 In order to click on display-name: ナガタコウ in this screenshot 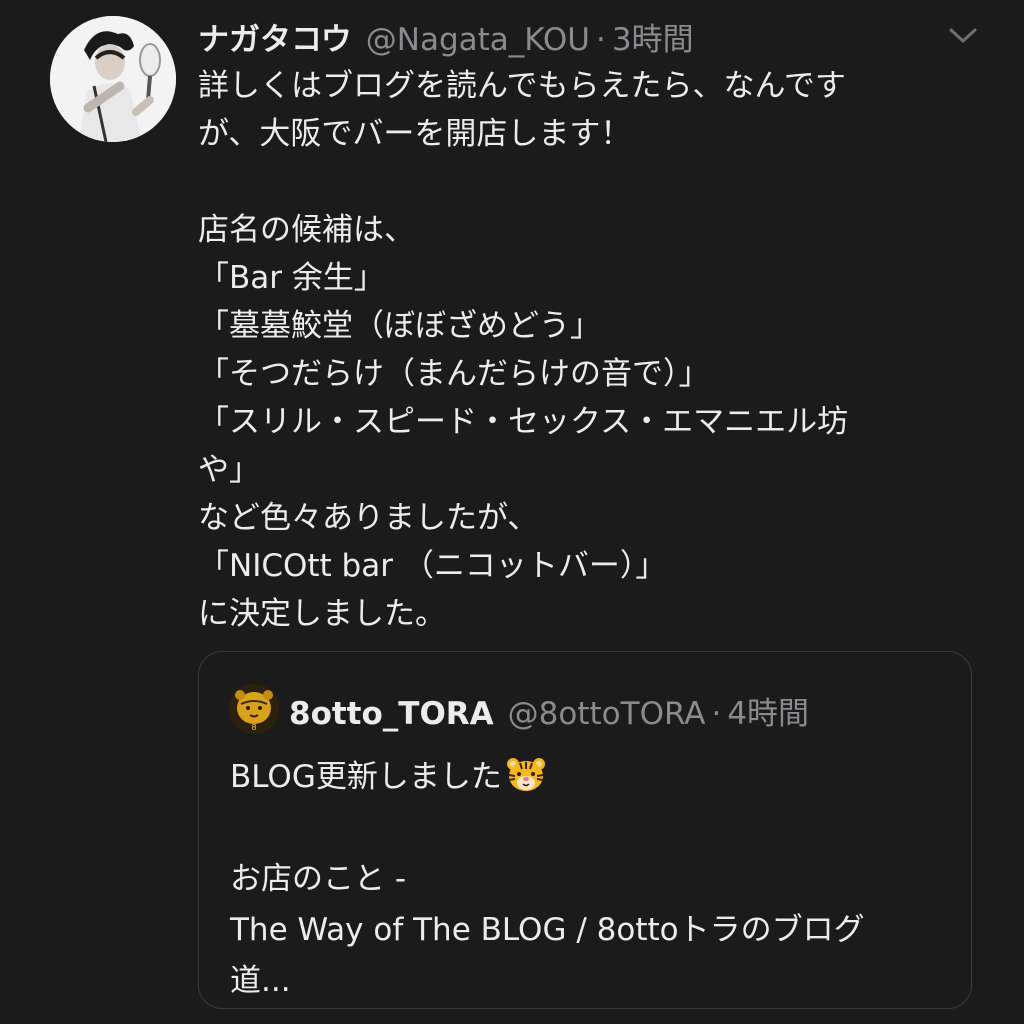, I will do `click(275, 36)`.